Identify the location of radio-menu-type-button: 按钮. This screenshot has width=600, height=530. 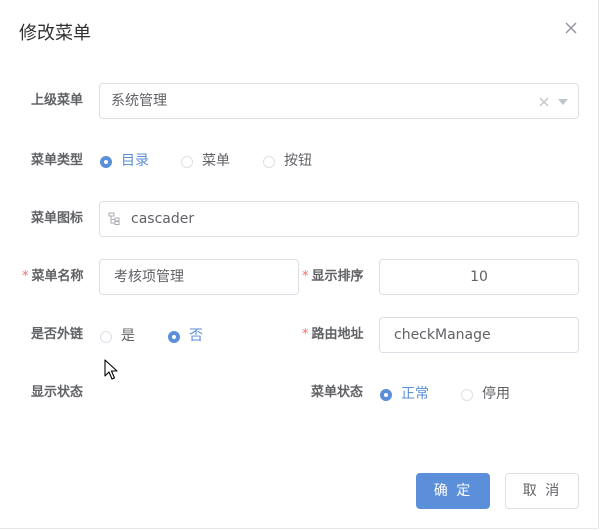
(287, 161).